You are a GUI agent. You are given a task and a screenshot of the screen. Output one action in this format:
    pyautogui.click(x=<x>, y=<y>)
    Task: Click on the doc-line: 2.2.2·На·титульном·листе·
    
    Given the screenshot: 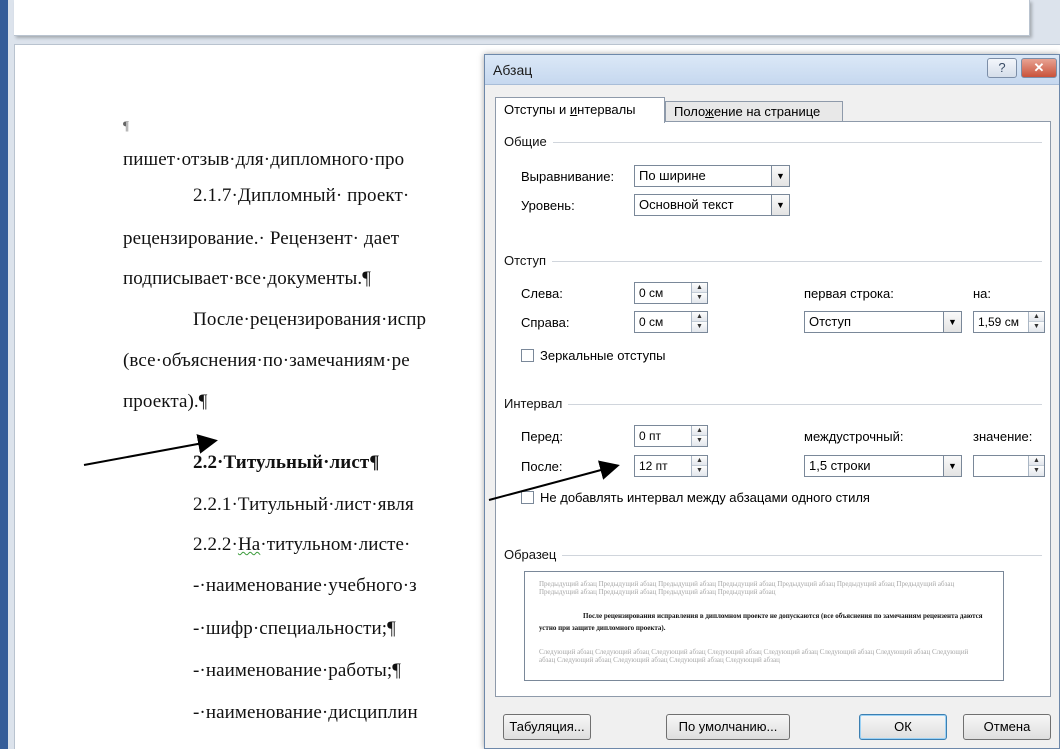 What is the action you would take?
    pyautogui.click(x=301, y=545)
    